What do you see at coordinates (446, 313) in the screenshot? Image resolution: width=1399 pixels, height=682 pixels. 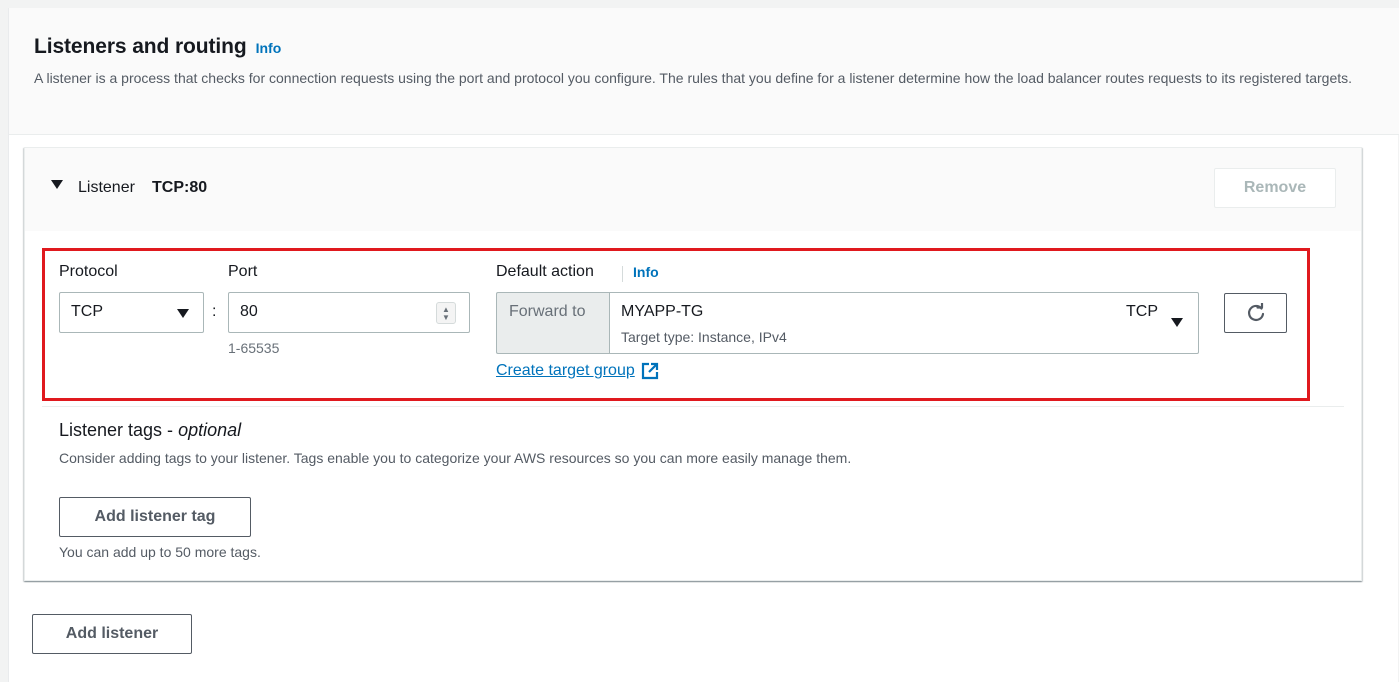 I see `spinner-icon: ▲ ▼` at bounding box center [446, 313].